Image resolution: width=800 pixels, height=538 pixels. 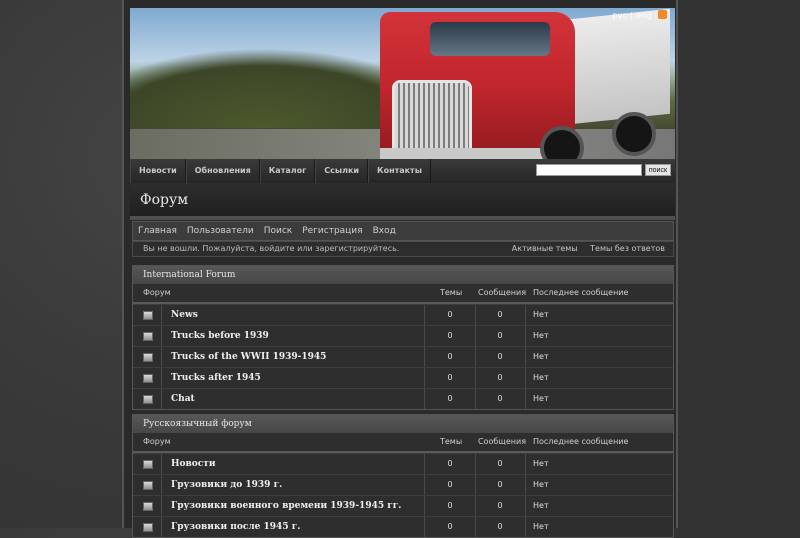 I want to click on category-title: Русскоязычный форум, so click(x=403, y=424).